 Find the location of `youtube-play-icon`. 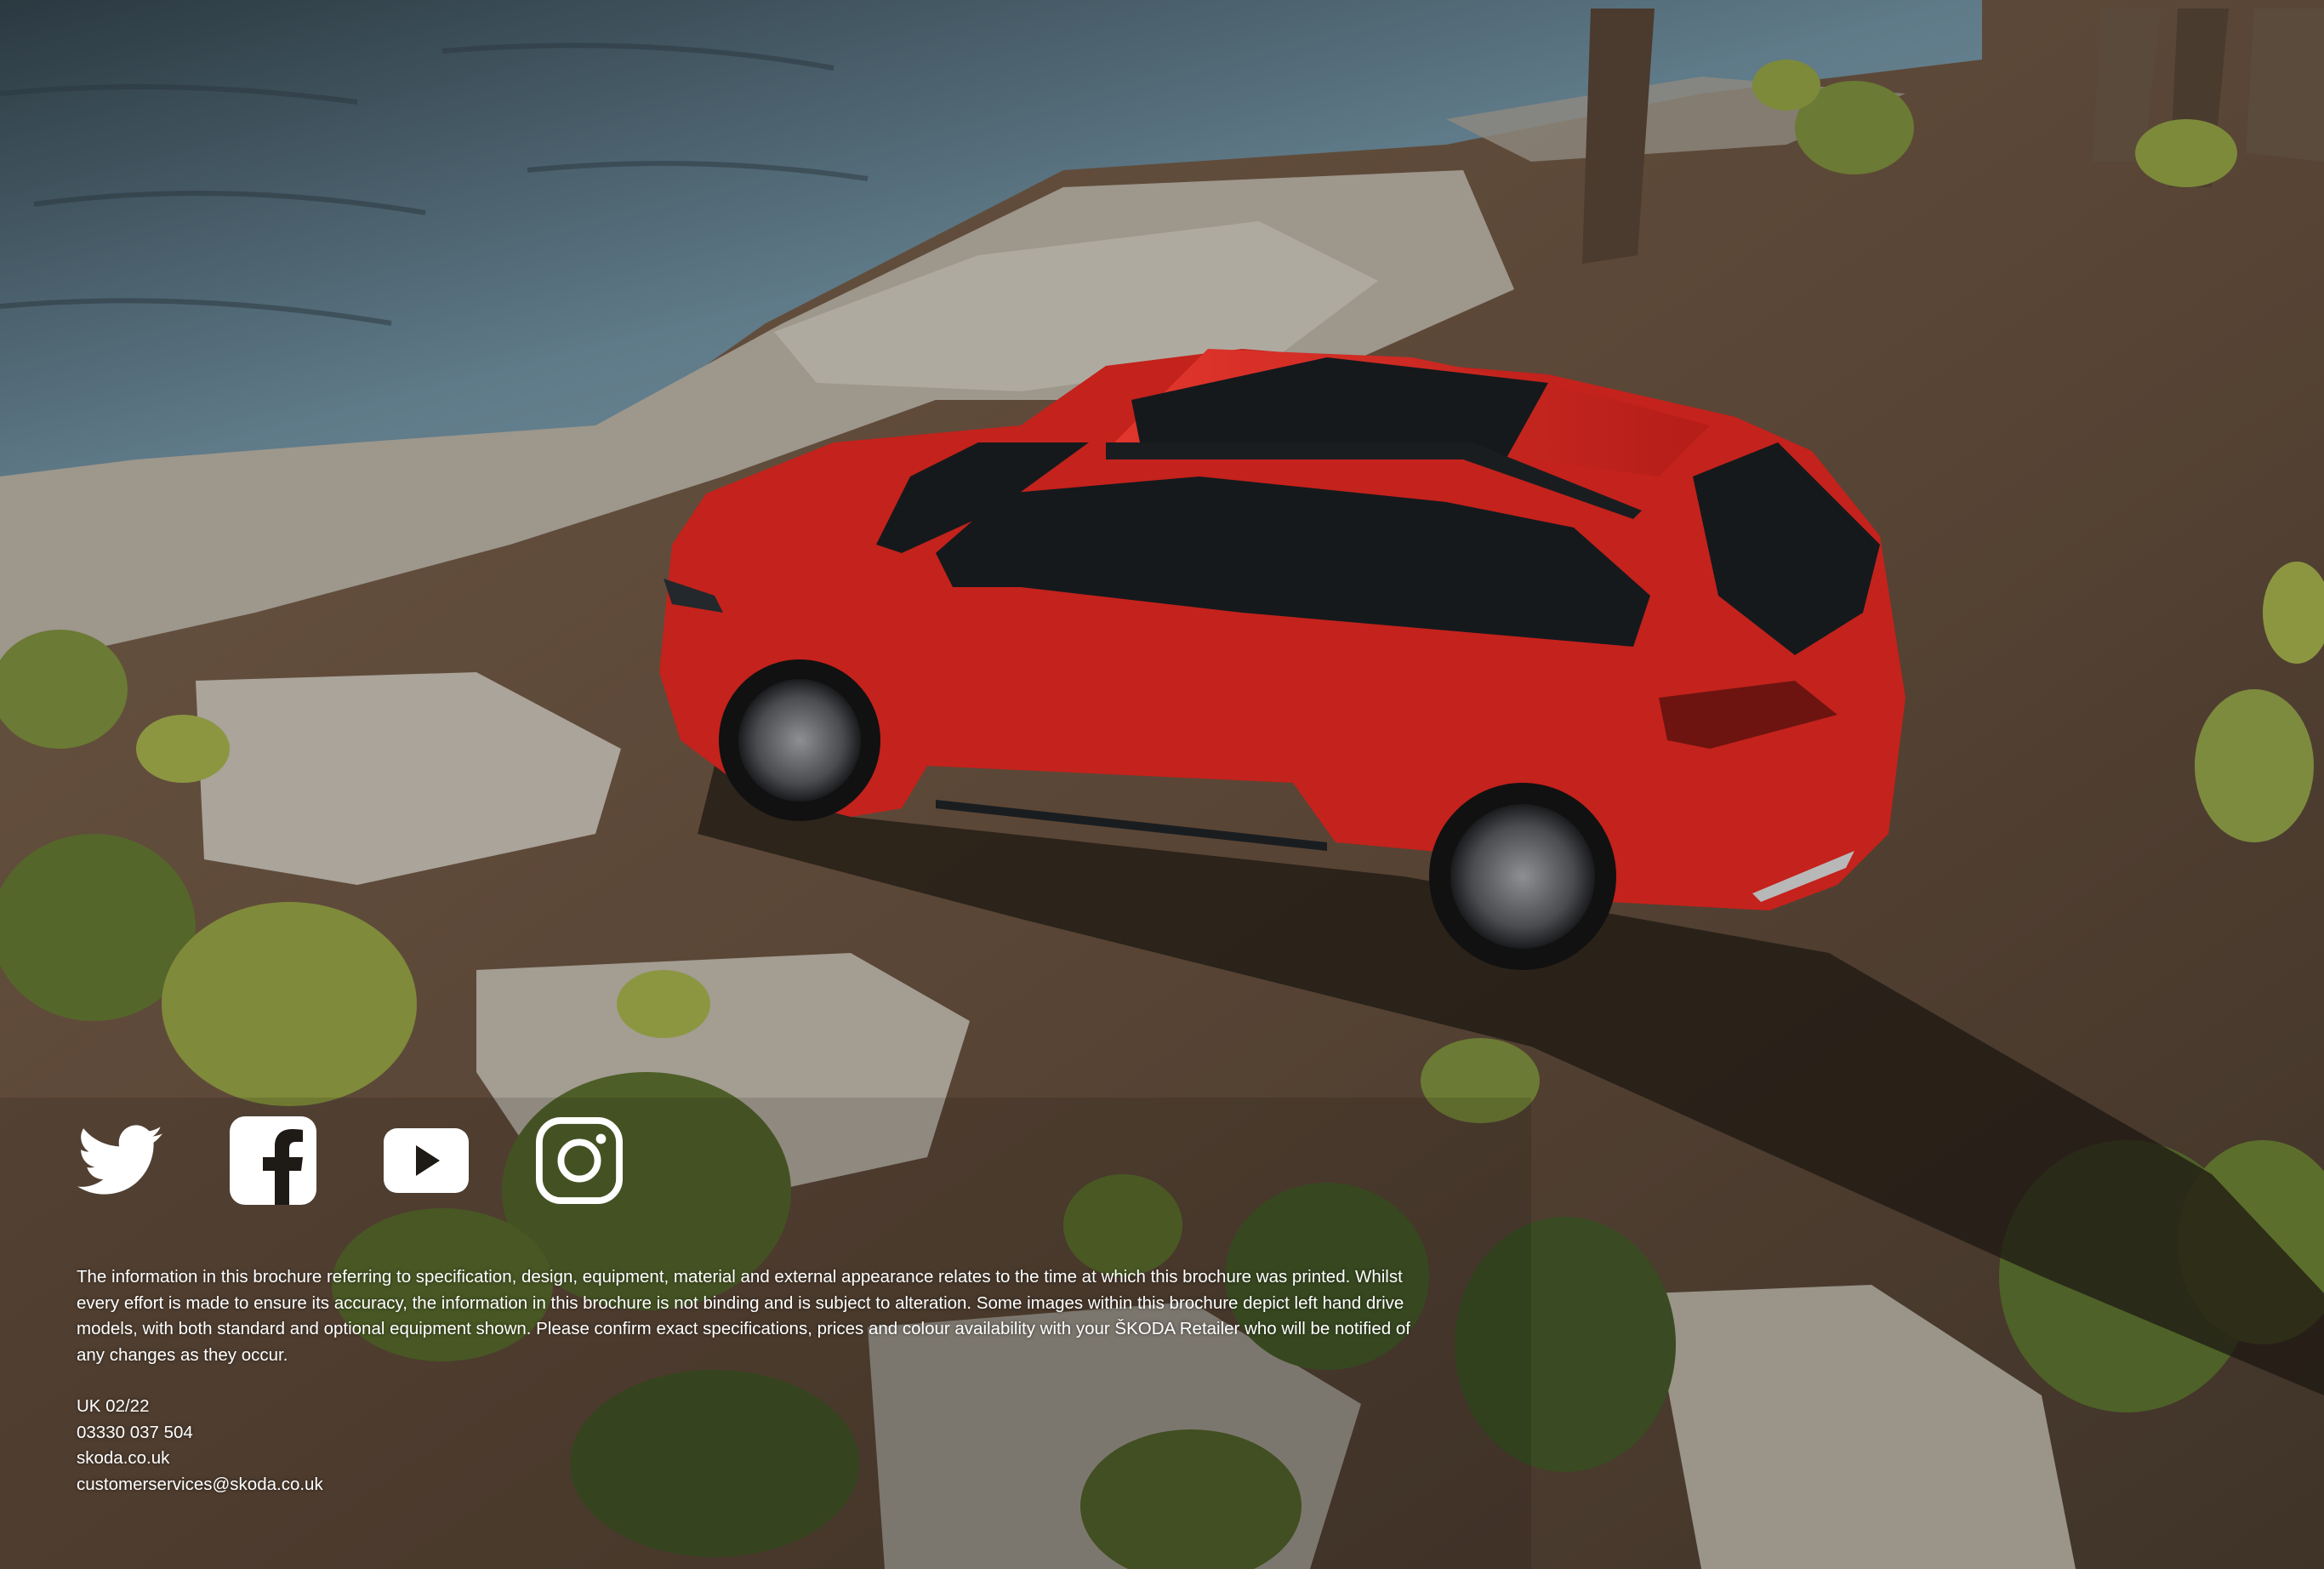

youtube-play-icon is located at coordinates (426, 1160).